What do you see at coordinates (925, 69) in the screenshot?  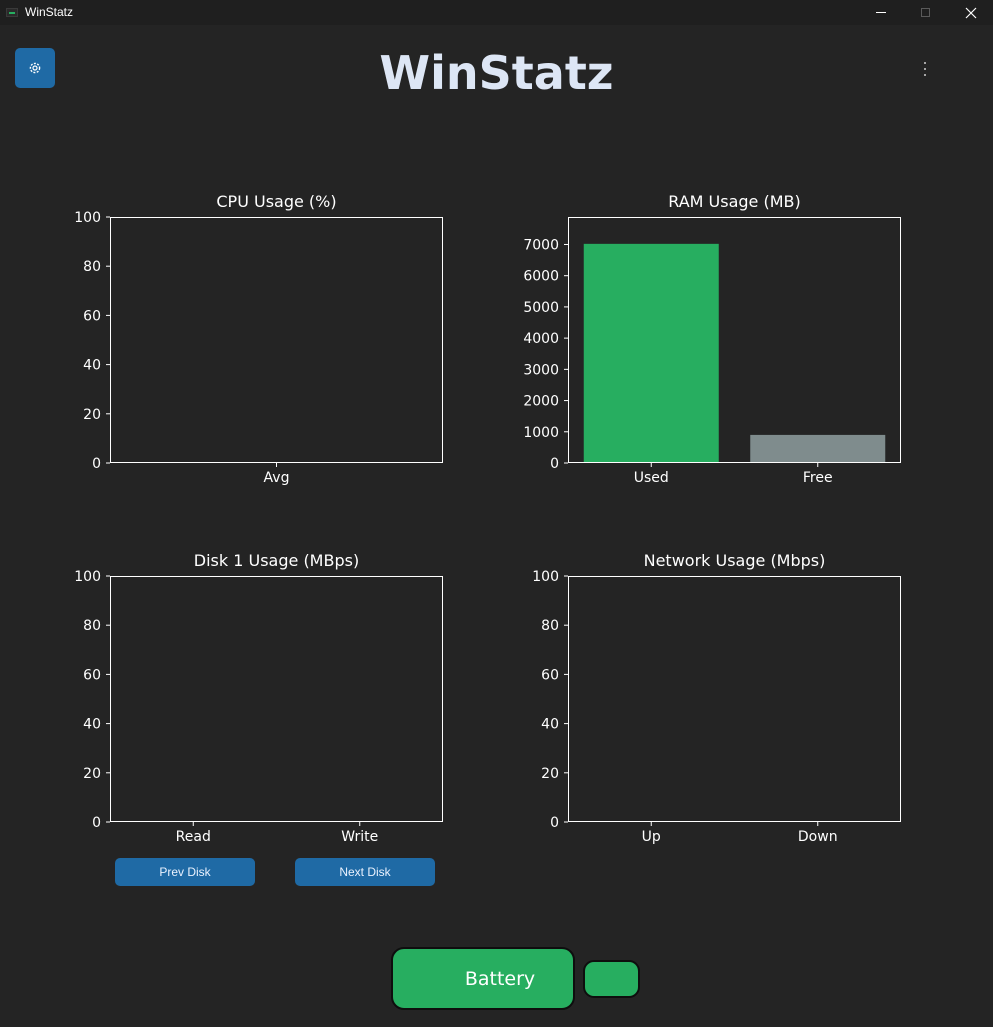 I see `menu-button` at bounding box center [925, 69].